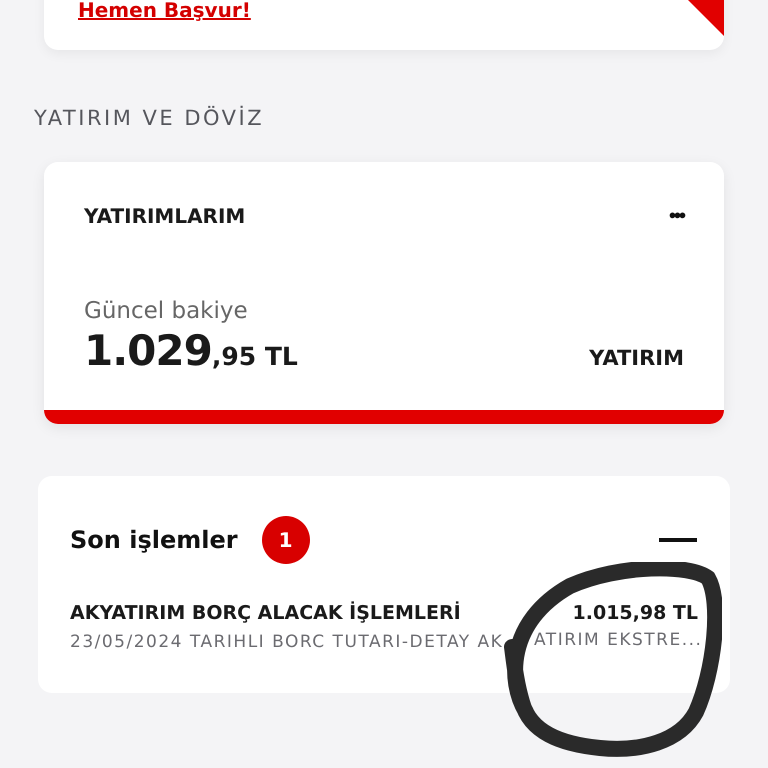 The height and width of the screenshot is (768, 768). Describe the element at coordinates (148, 350) in the screenshot. I see `balance-amount: 1.029` at that location.